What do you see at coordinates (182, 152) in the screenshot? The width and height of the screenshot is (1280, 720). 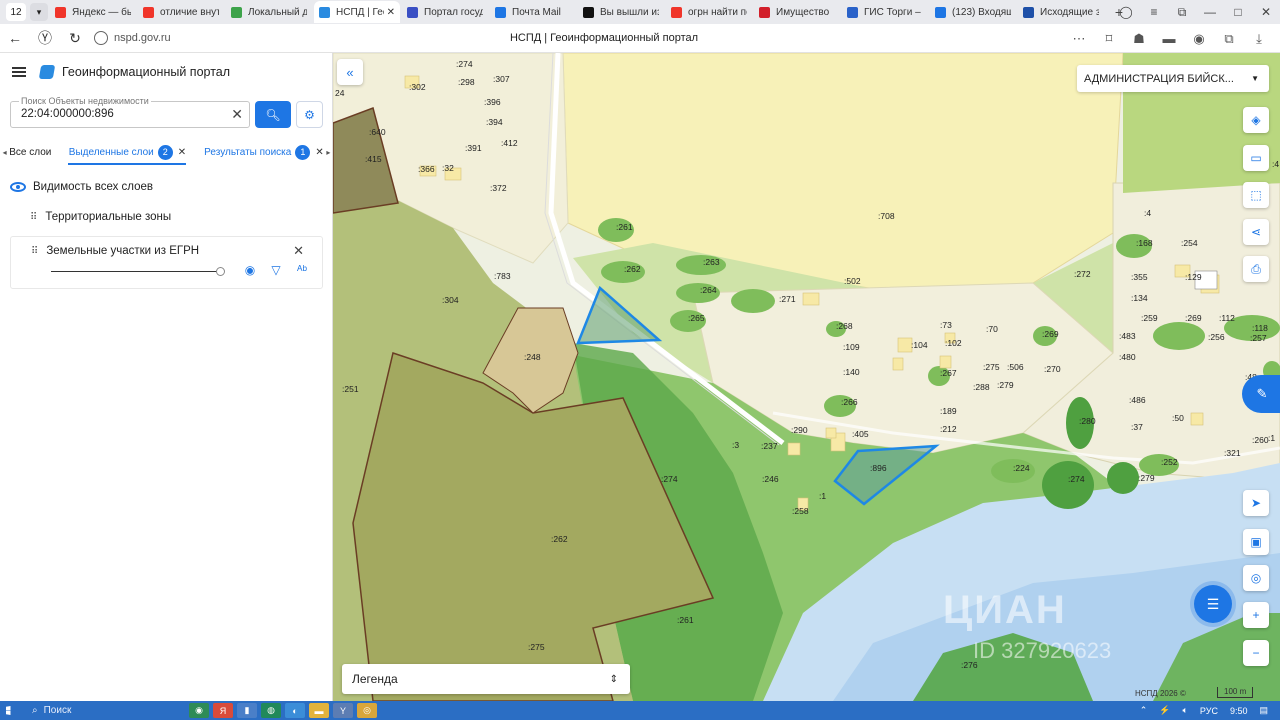 I see `close-selected-tab-icon: ✕` at bounding box center [182, 152].